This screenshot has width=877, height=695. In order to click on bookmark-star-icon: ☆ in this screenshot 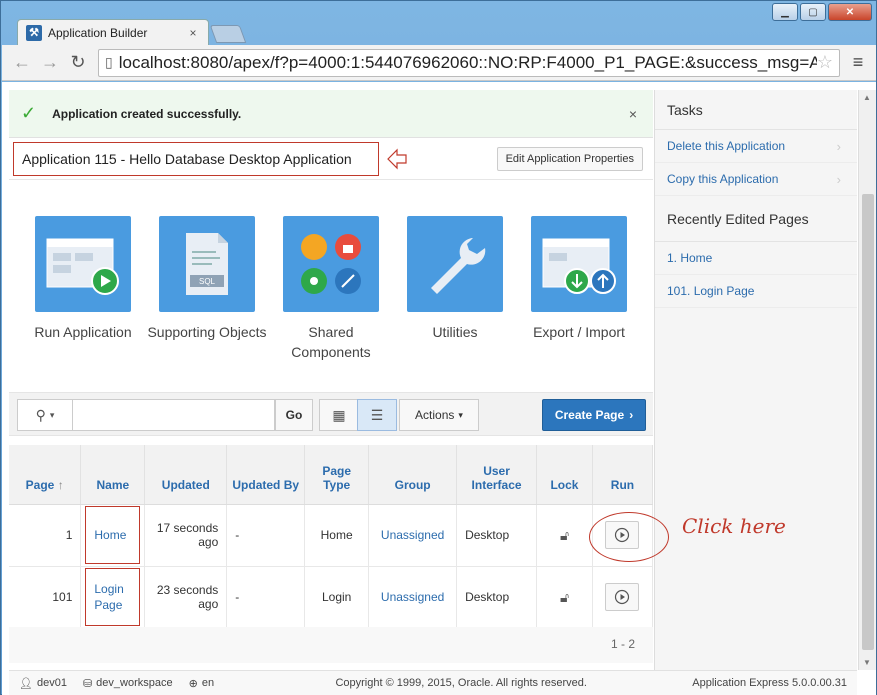, I will do `click(825, 62)`.